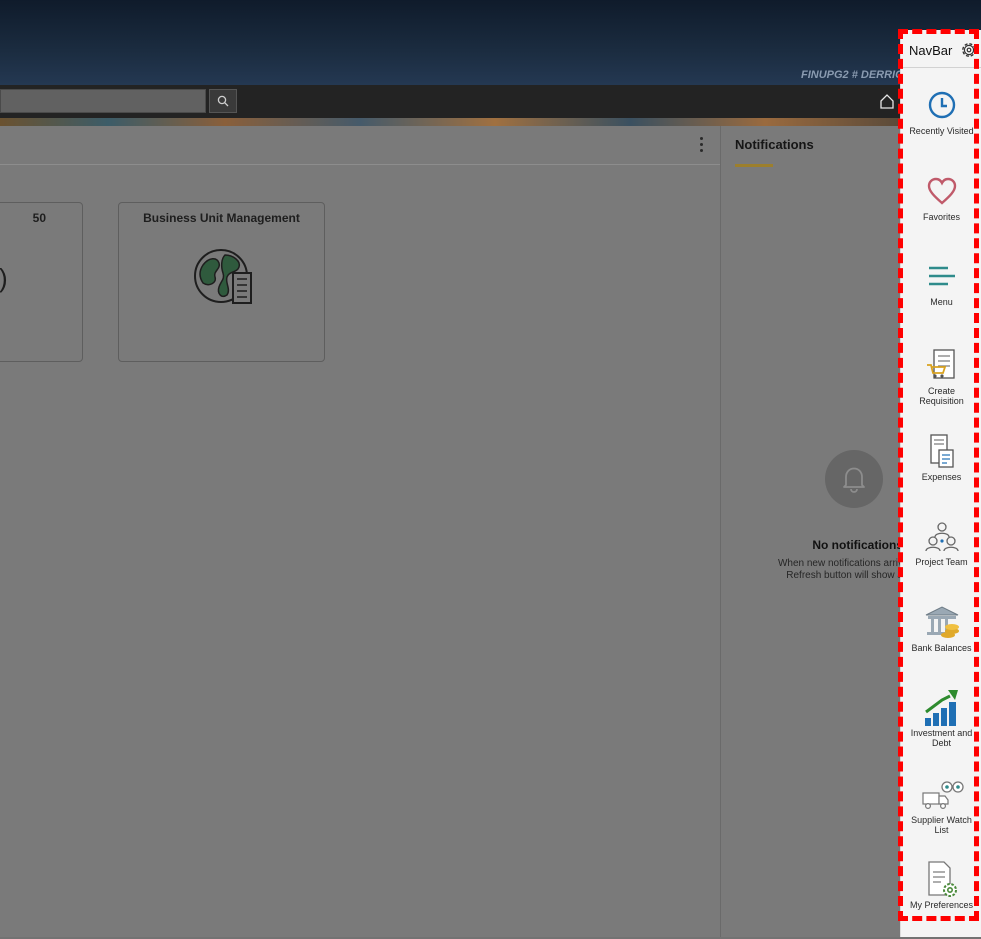  What do you see at coordinates (941, 537) in the screenshot?
I see `team-icon` at bounding box center [941, 537].